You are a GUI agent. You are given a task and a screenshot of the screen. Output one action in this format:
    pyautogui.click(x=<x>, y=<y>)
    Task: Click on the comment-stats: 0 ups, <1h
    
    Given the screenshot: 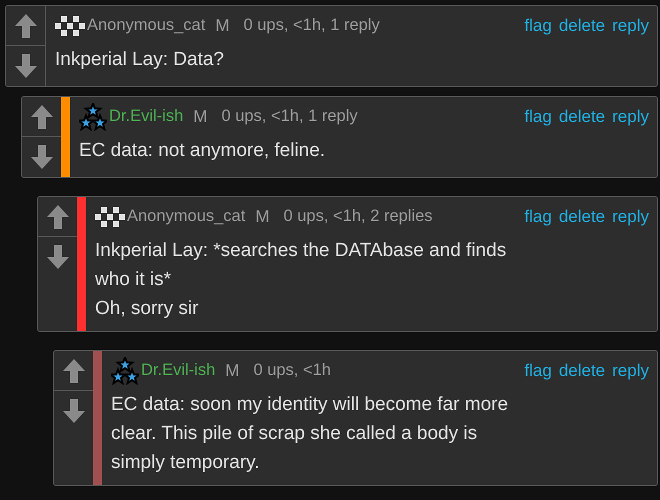 What is the action you would take?
    pyautogui.click(x=292, y=371)
    